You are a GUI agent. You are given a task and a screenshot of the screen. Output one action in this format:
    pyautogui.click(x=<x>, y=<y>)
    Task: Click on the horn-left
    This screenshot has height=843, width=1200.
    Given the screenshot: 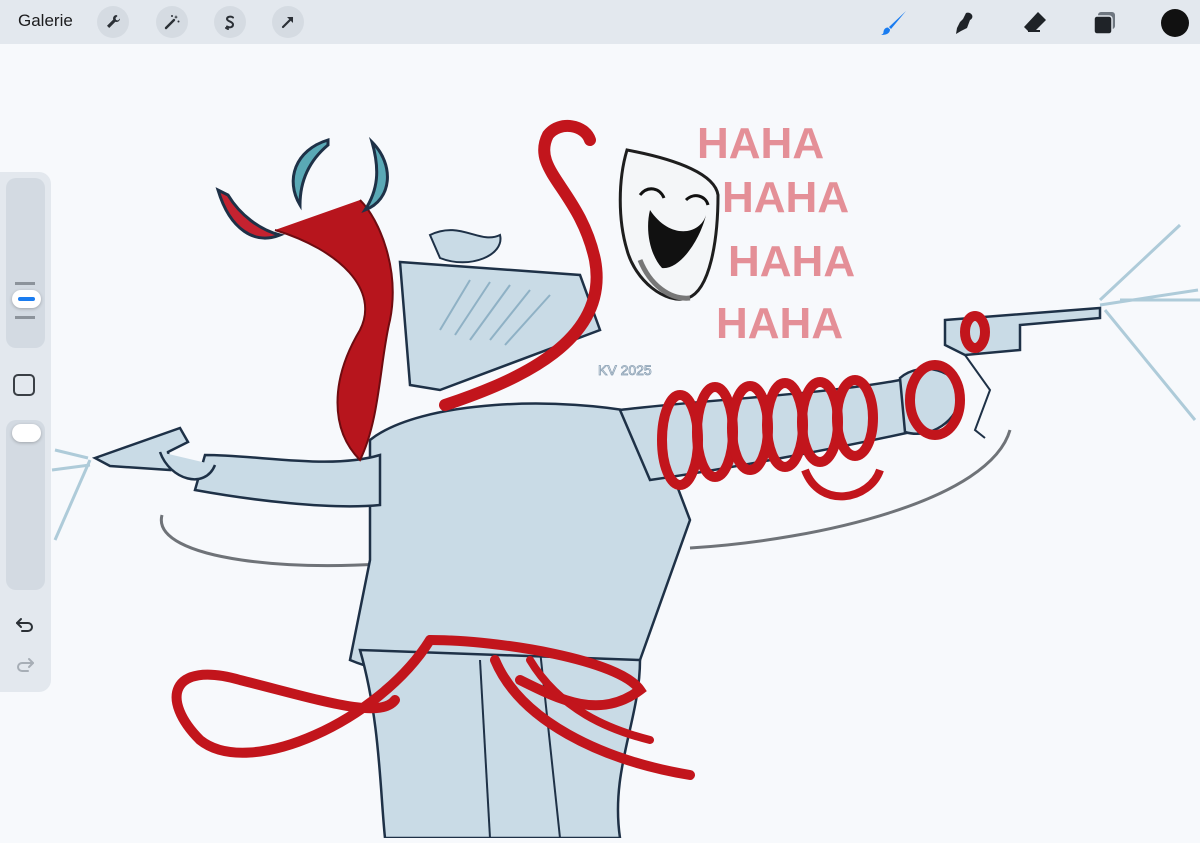 What is the action you would take?
    pyautogui.click(x=250, y=213)
    